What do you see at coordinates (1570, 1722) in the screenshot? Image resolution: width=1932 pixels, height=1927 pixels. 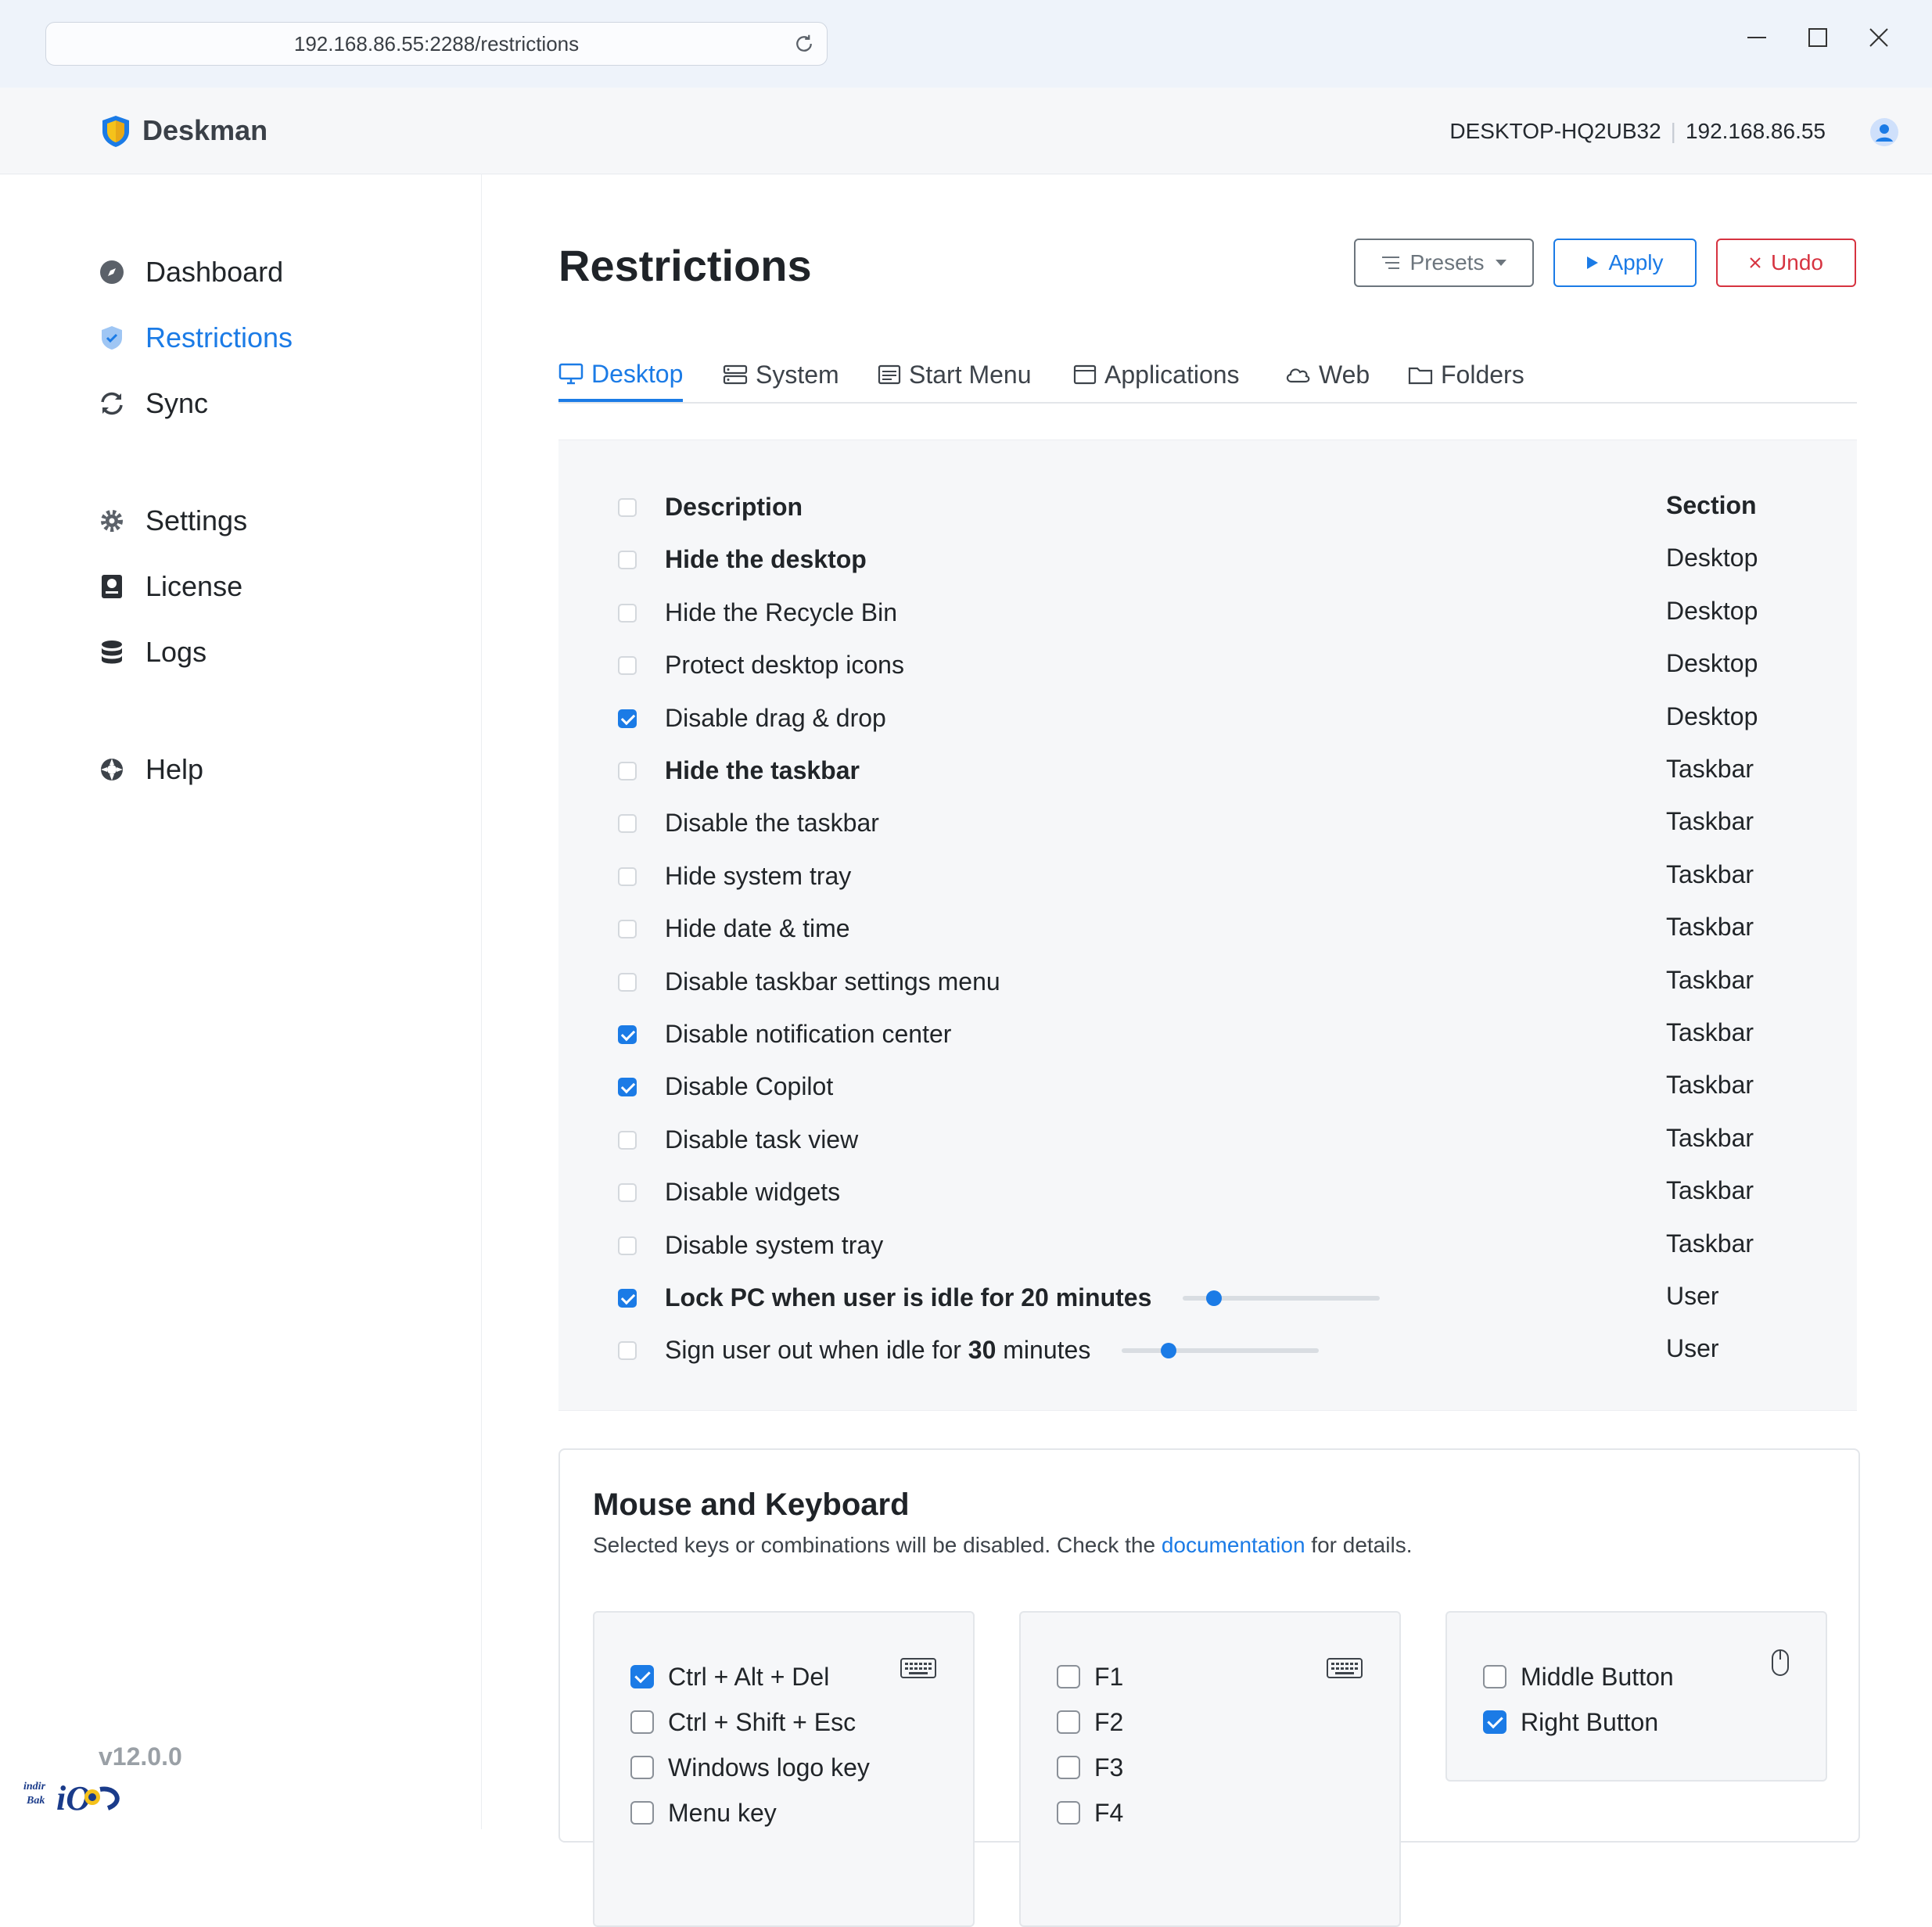 I see `key-option: Right Button` at bounding box center [1570, 1722].